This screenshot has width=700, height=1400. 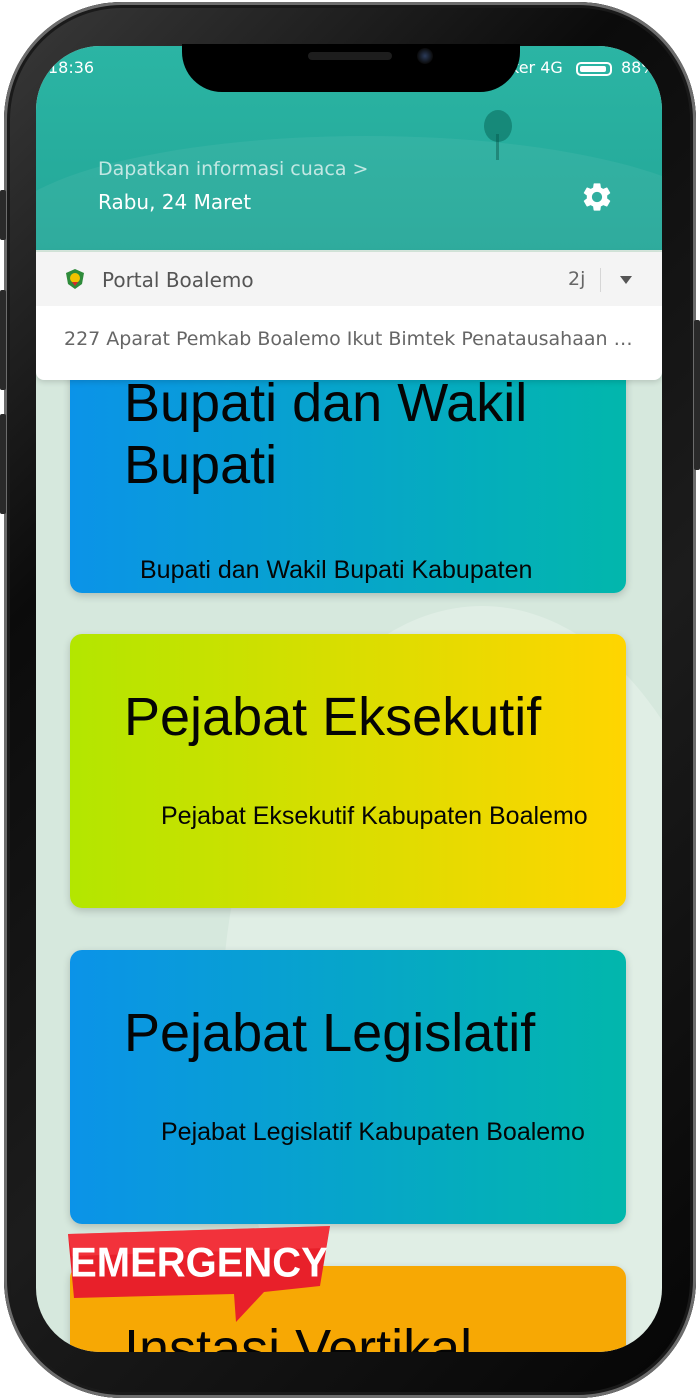 I want to click on weather-info-link: Dapatkan informasi cuaca >, so click(x=233, y=169).